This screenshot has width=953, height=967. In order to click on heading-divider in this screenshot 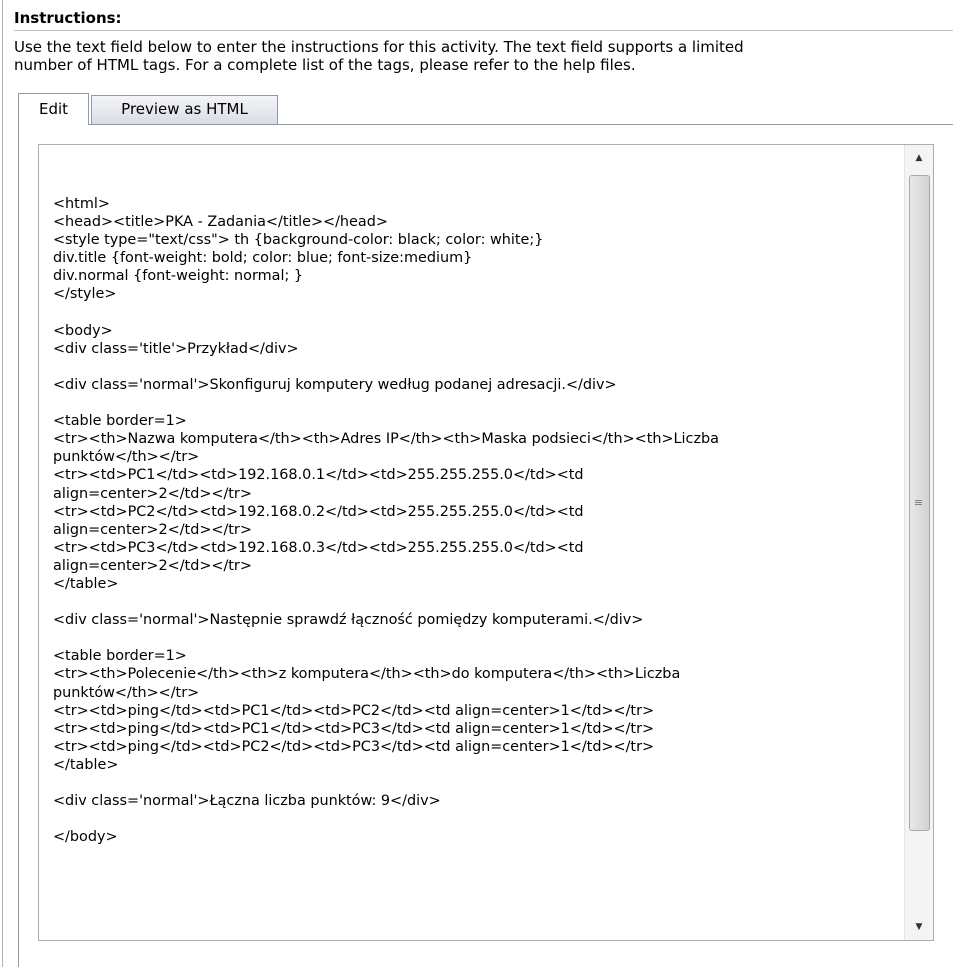, I will do `click(483, 30)`.